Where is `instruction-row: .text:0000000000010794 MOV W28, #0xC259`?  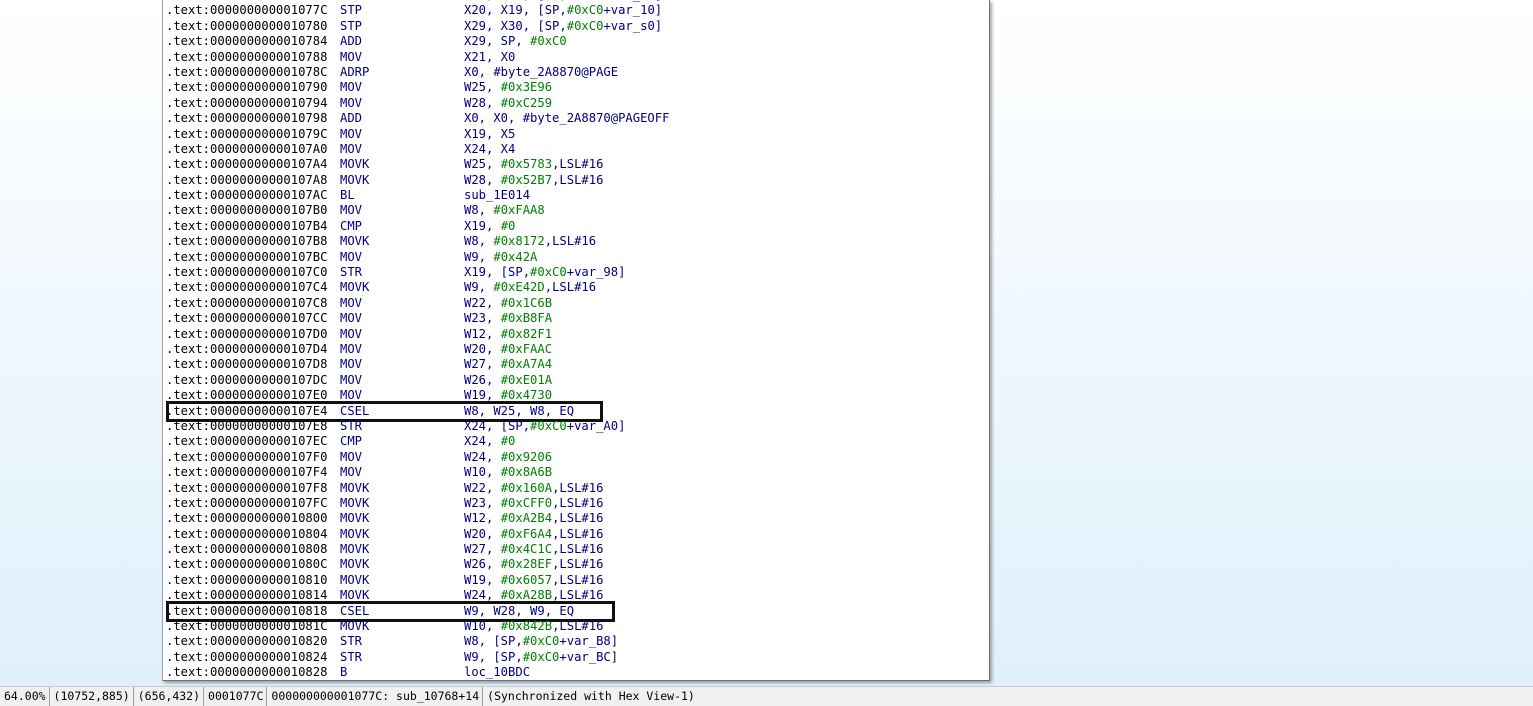 instruction-row: .text:0000000000010794 MOV W28, #0xC259 is located at coordinates (417, 103).